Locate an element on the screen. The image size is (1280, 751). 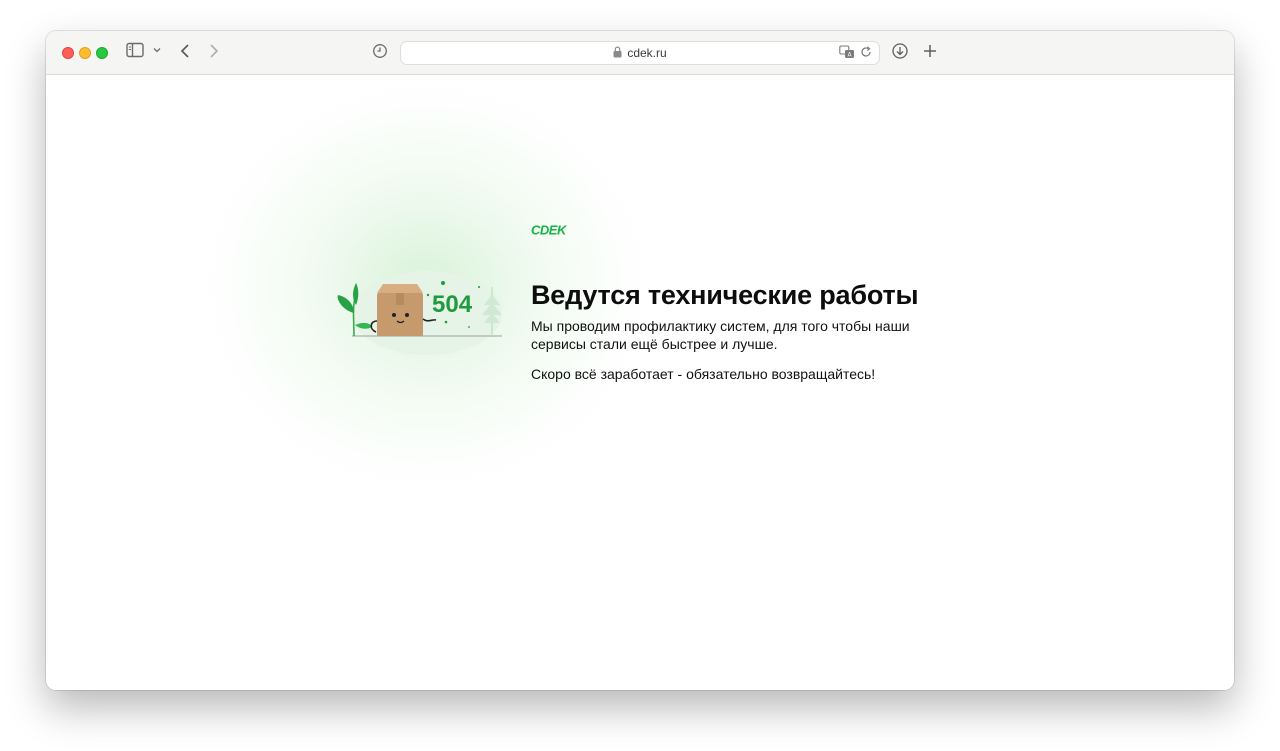
chevron-left-icon is located at coordinates (185, 51).